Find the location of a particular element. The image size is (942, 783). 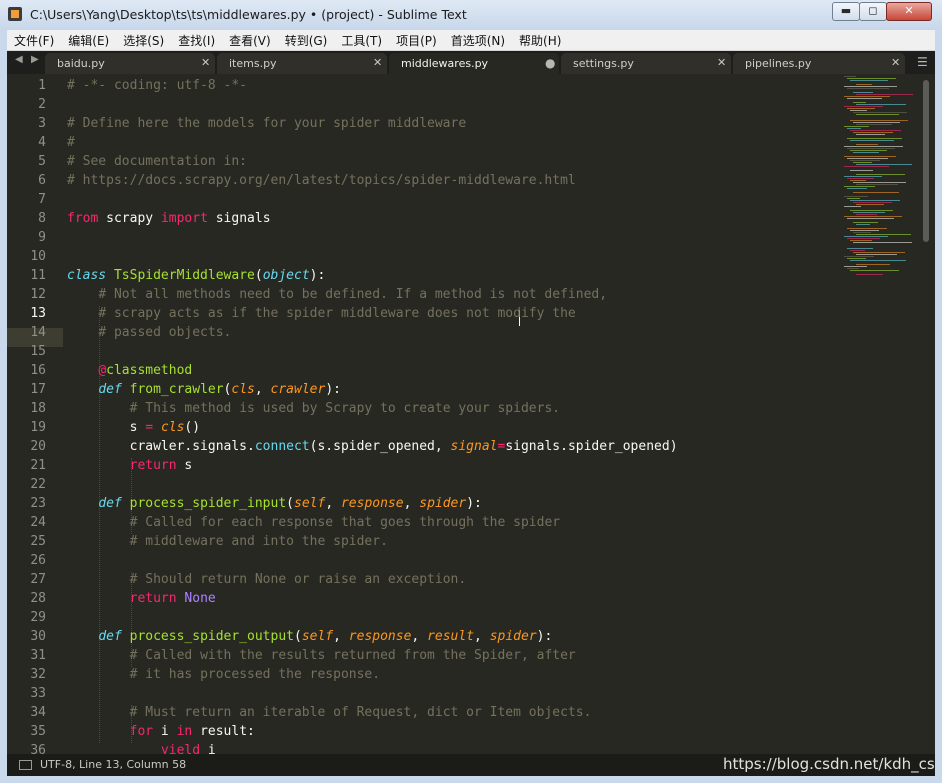

tab-middlewares: middlewares.py ● is located at coordinates (474, 63).